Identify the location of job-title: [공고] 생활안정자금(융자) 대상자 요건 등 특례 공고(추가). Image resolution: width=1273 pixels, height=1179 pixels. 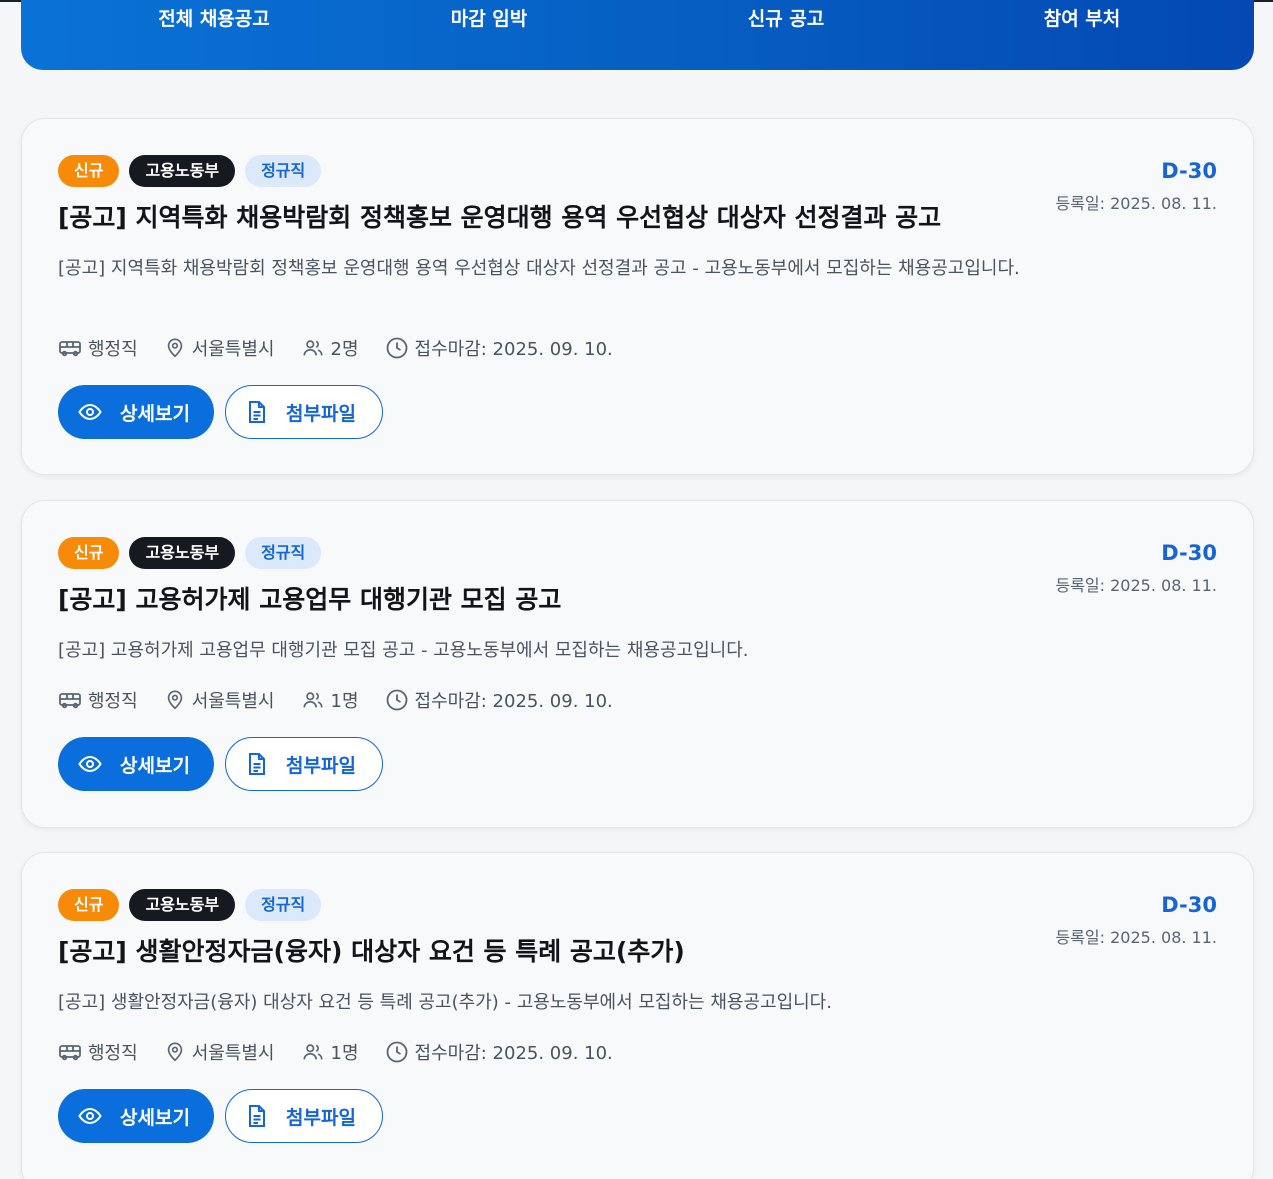
(548, 952).